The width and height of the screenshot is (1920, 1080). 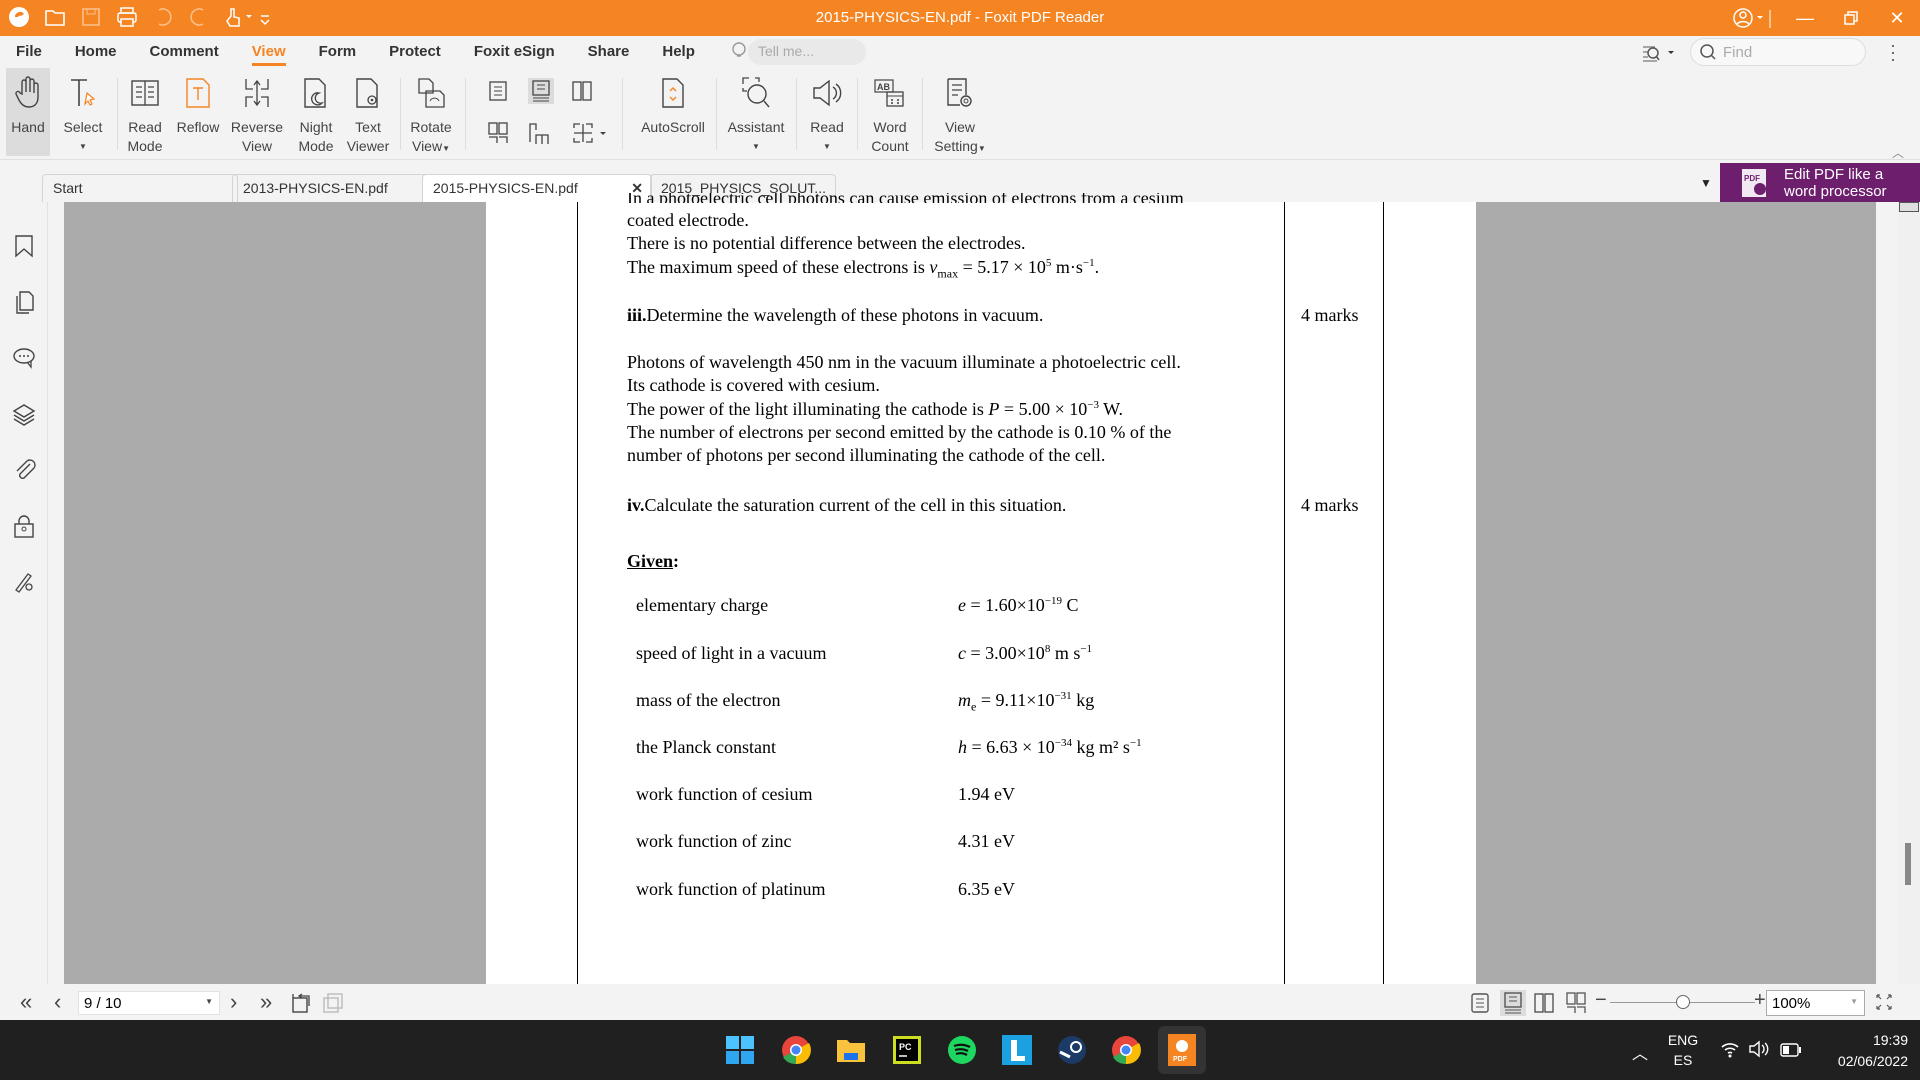 I want to click on tab-2013-physics: 2013-PHYSICS-EN.pdf, so click(x=330, y=188).